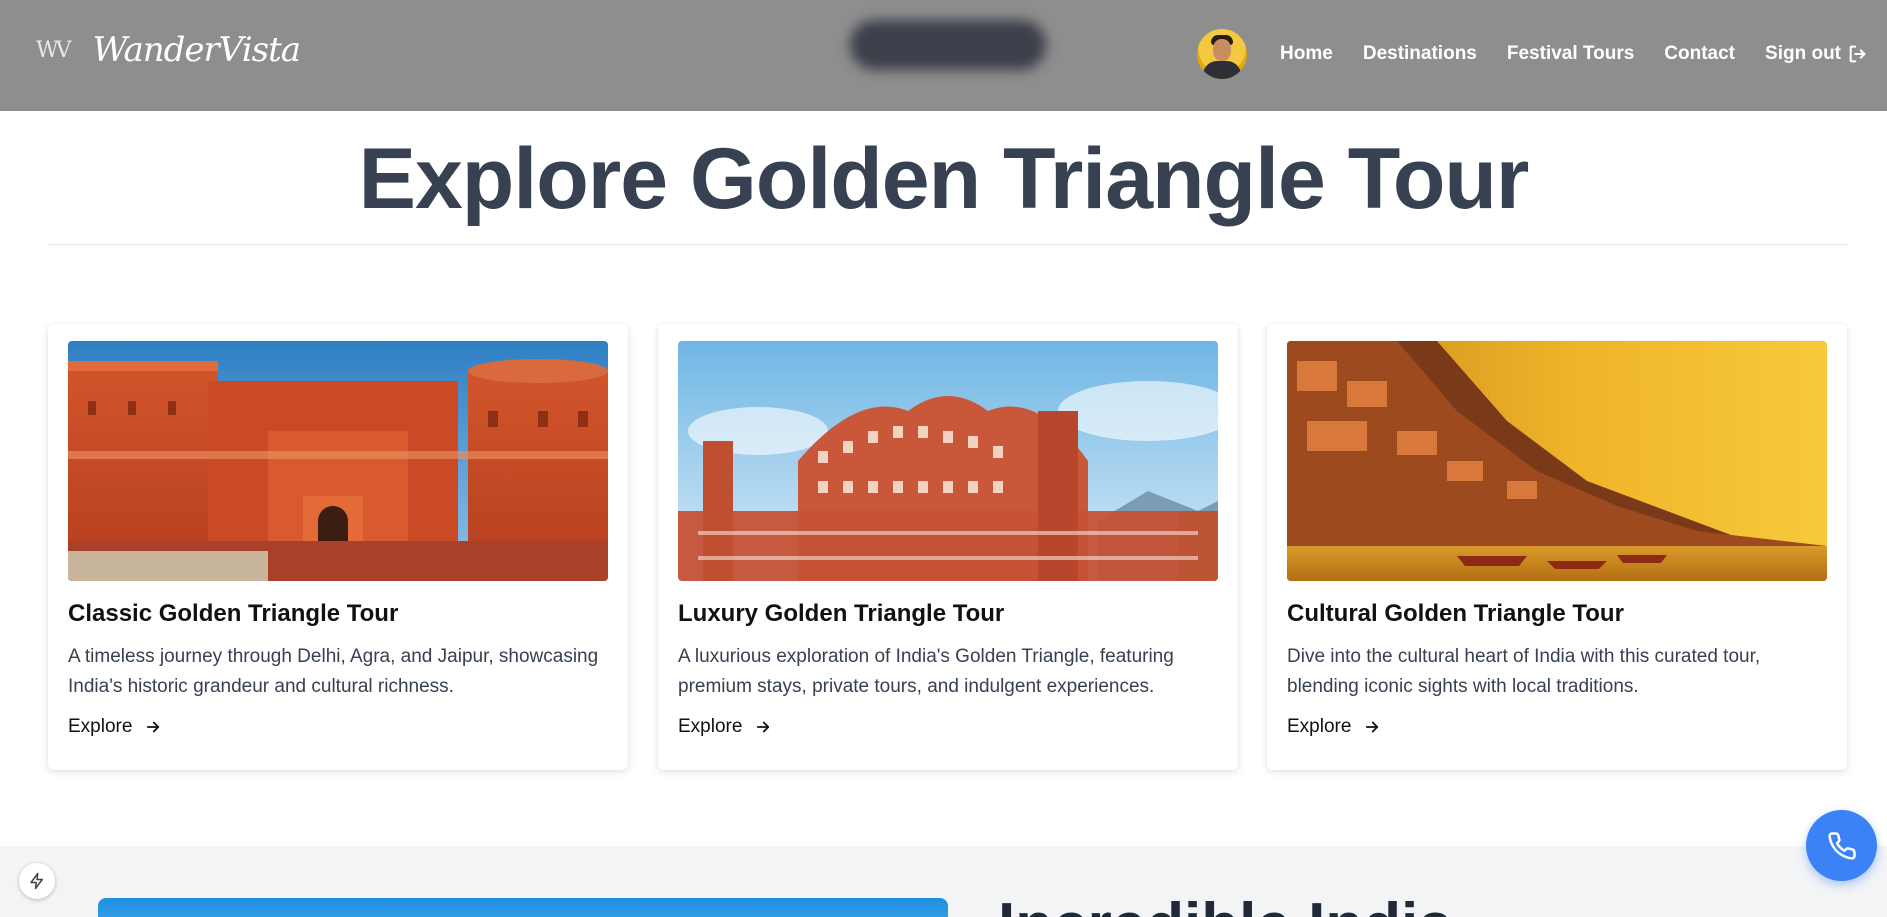  I want to click on brand: WV WanderVista, so click(169, 50).